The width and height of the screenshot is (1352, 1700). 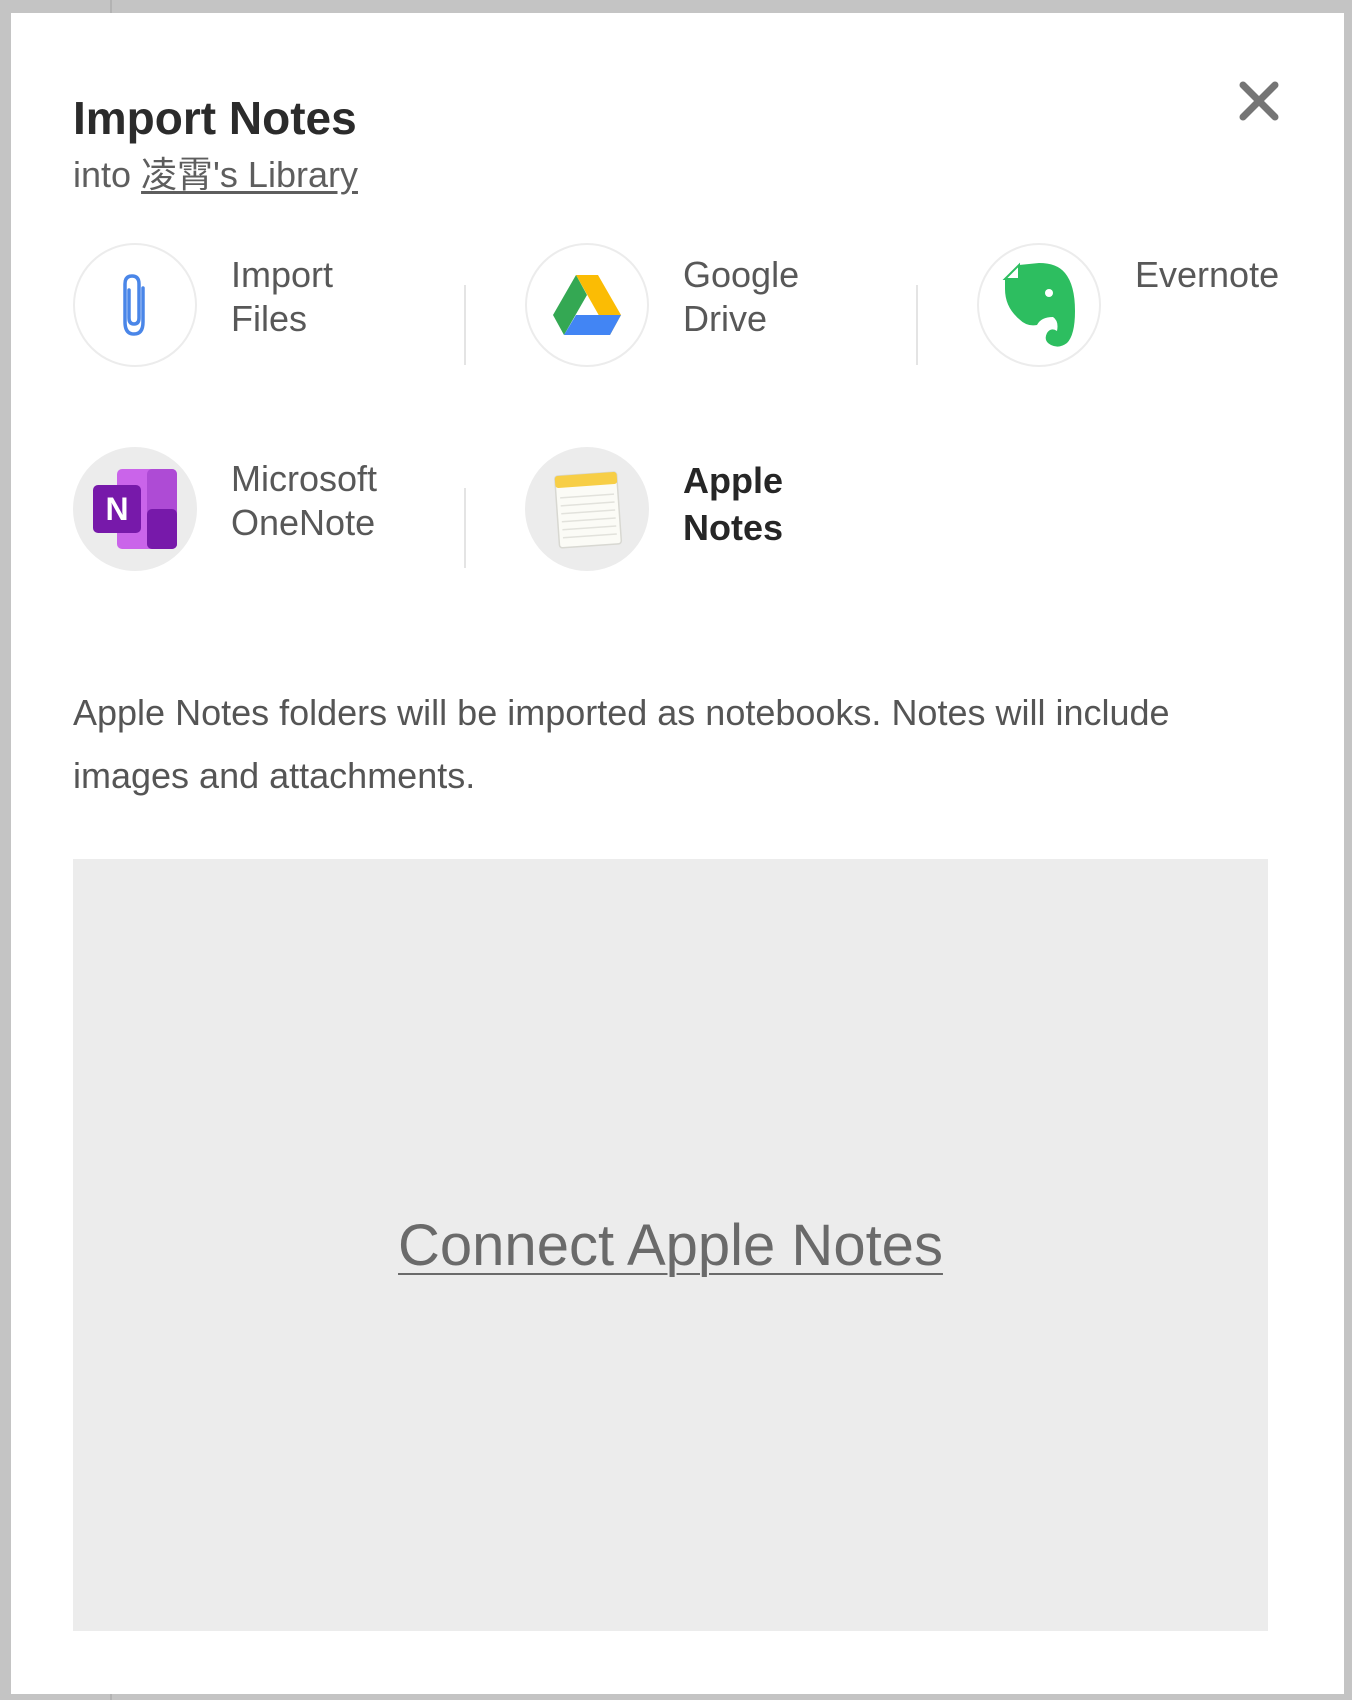 I want to click on source-evernote: Evernote, so click(x=1147, y=308).